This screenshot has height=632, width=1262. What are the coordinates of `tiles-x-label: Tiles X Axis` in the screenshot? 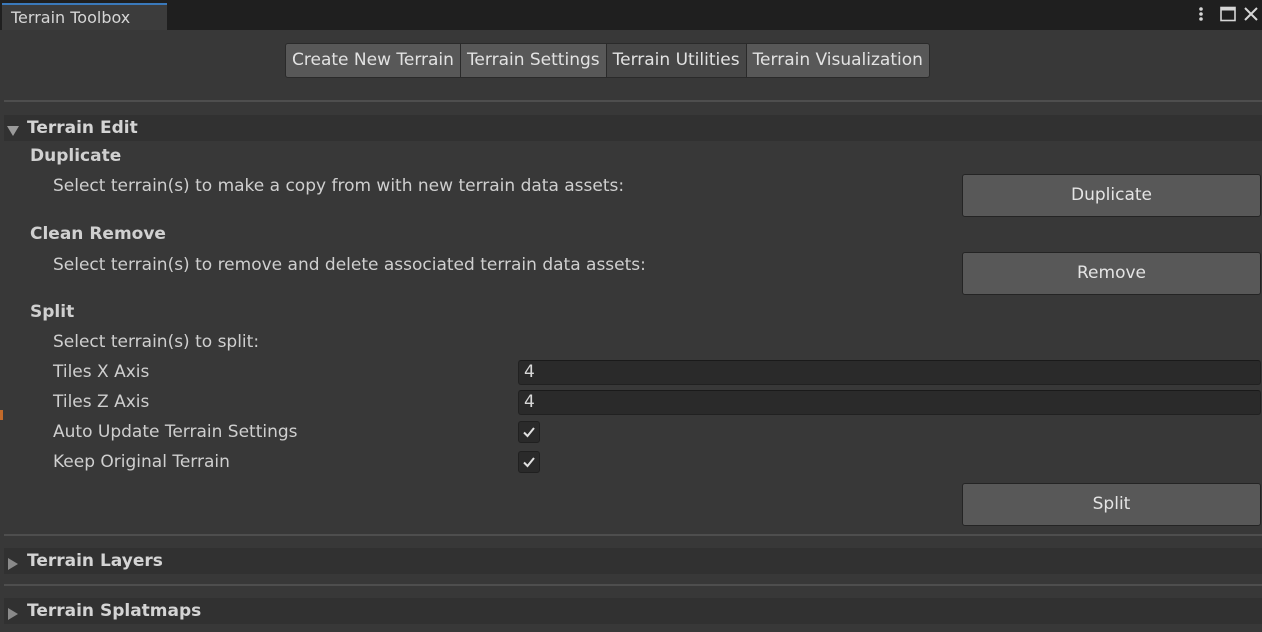 It's located at (101, 372).